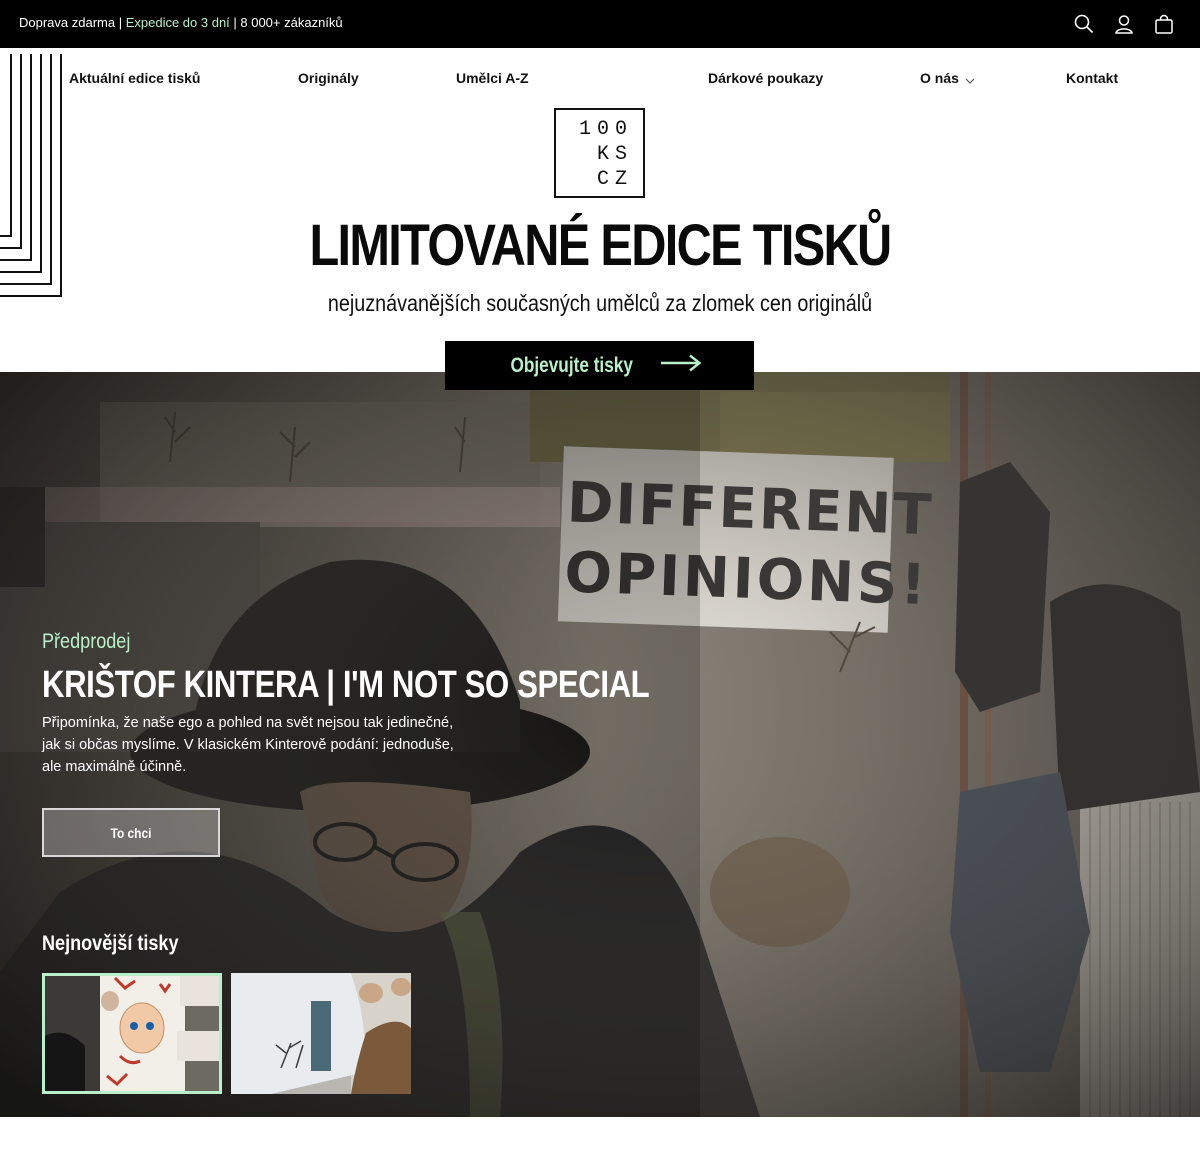 The image size is (1200, 1161). I want to click on nav-item-contact: Kontakt, so click(1092, 78).